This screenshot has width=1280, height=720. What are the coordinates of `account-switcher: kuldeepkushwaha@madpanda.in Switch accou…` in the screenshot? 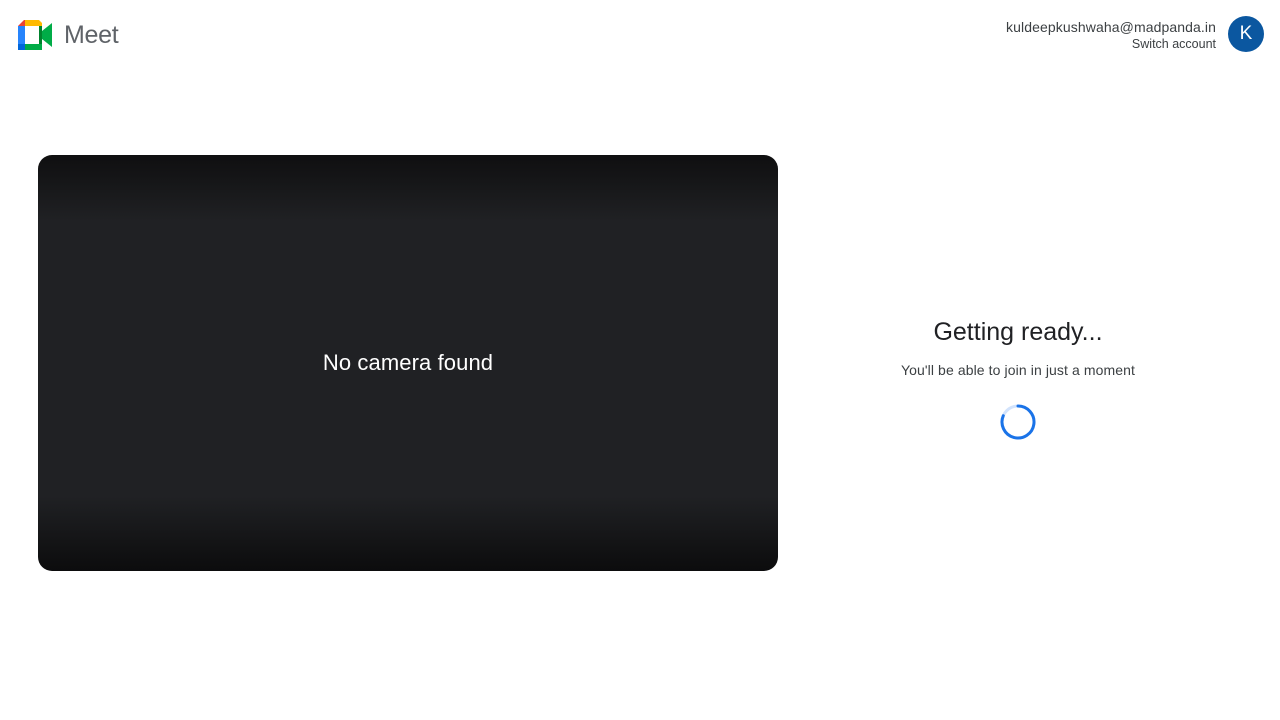 It's located at (1135, 34).